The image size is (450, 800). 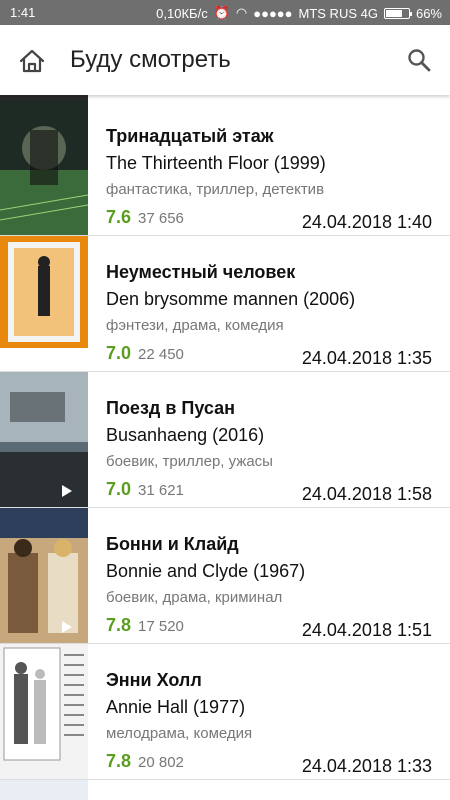 I want to click on status-time: 1:41, so click(x=23, y=12).